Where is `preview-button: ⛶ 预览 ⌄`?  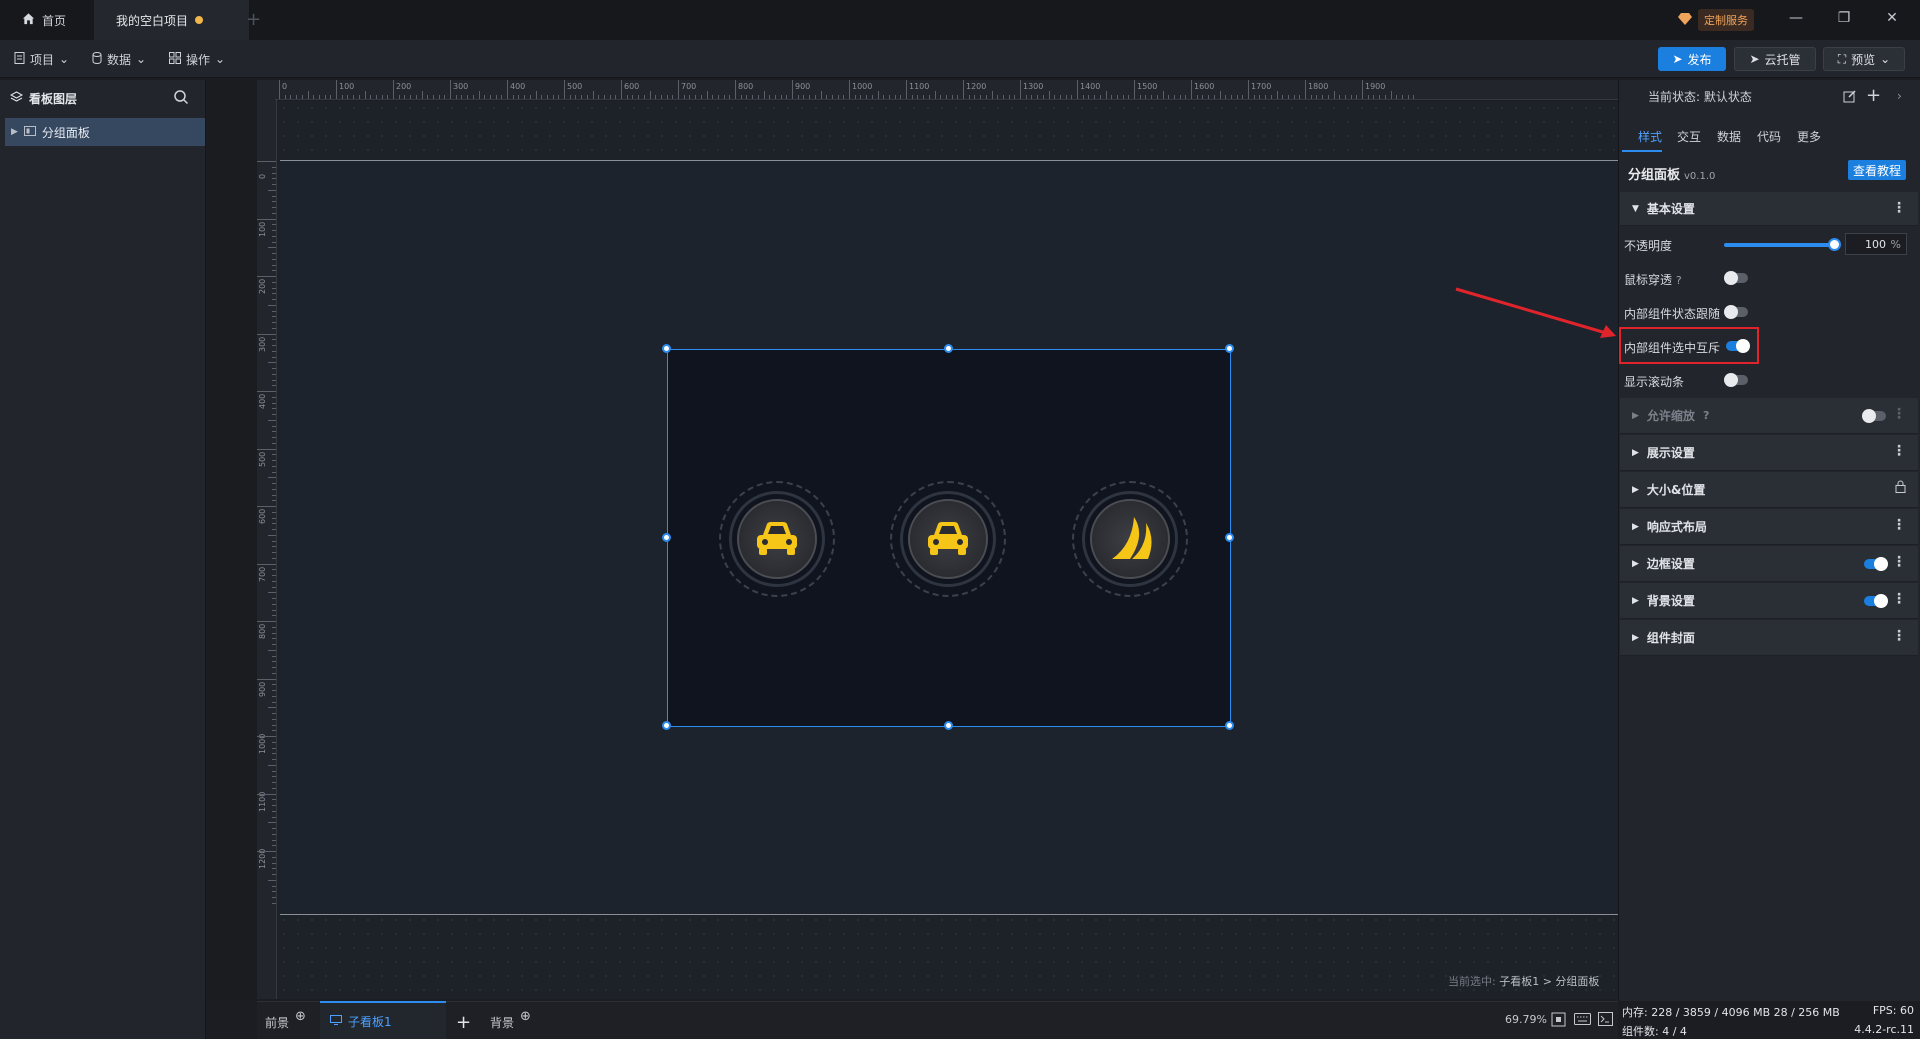
preview-button: ⛶ 预览 ⌄ is located at coordinates (1864, 59).